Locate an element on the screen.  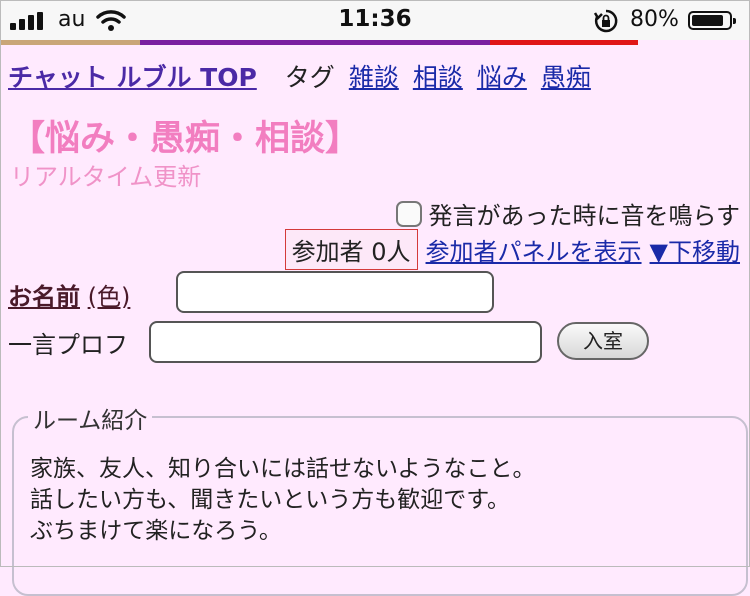
profile-label: 一言プロフ is located at coordinates (68, 345).